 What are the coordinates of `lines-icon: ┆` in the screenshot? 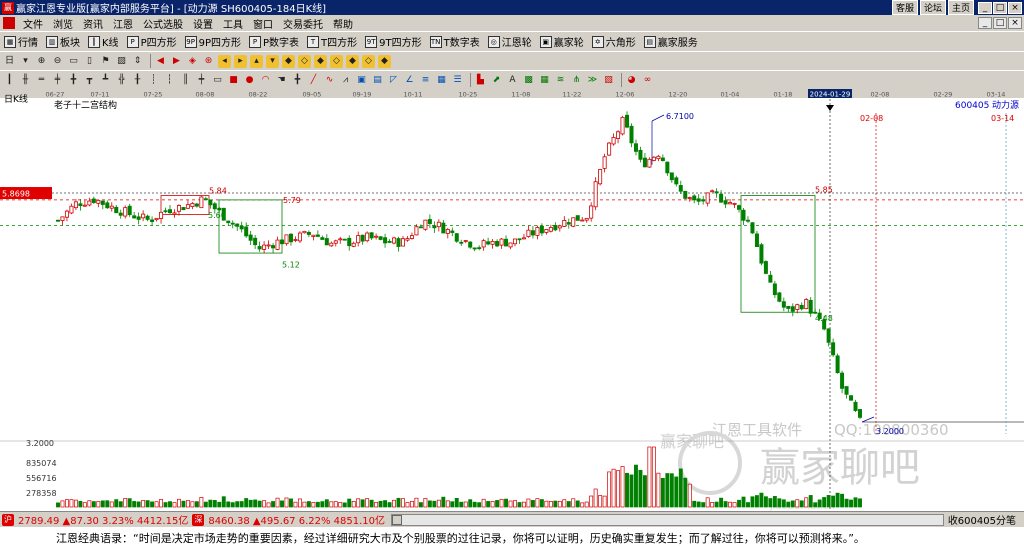 It's located at (169, 80).